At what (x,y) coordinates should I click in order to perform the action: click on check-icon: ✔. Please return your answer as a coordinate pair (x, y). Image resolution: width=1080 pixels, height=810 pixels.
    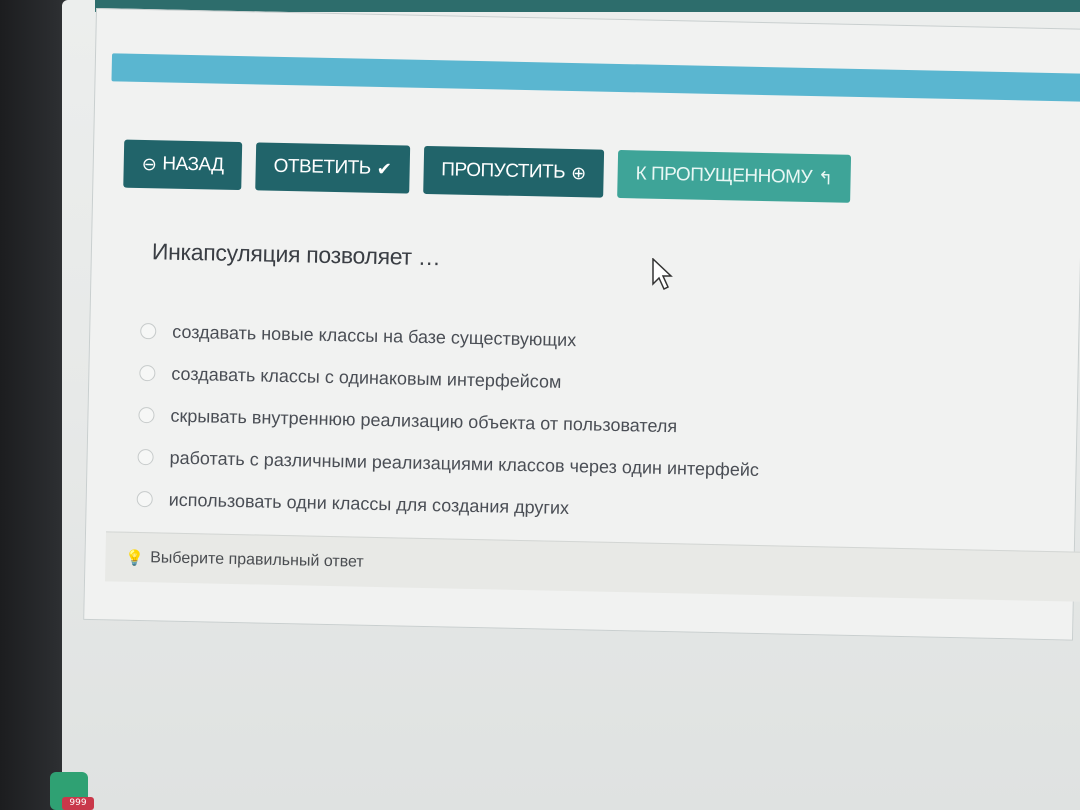
    Looking at the image, I should click on (384, 169).